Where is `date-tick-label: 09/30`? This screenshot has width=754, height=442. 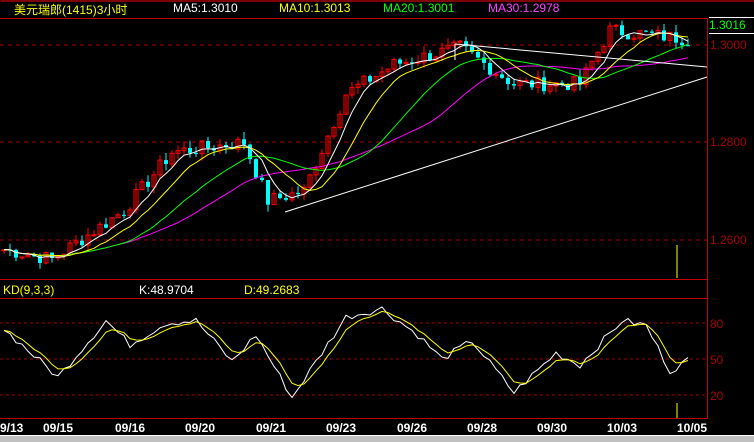
date-tick-label: 09/30 is located at coordinates (552, 428).